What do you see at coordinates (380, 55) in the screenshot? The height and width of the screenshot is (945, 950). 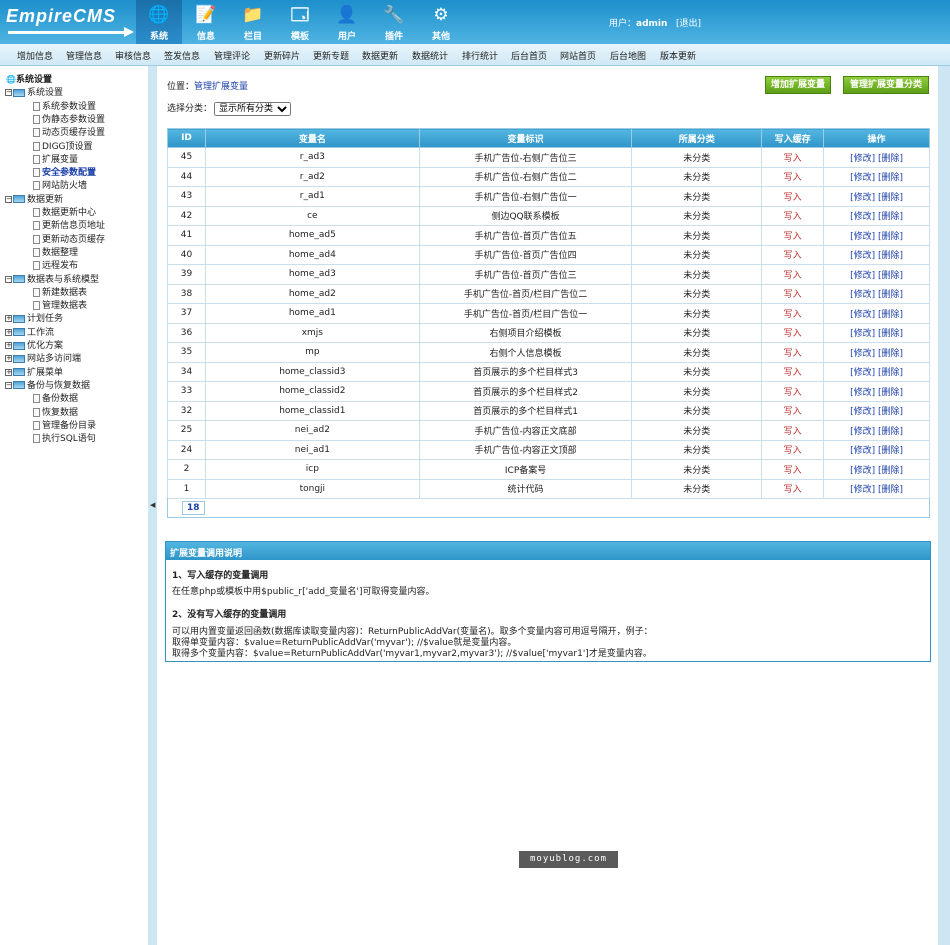 I see `menu-item: 数据更新` at bounding box center [380, 55].